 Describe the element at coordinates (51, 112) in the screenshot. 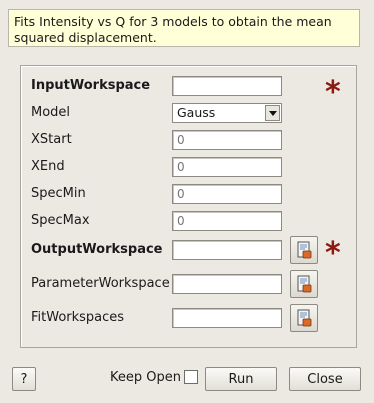

I see `model-label: Model` at that location.